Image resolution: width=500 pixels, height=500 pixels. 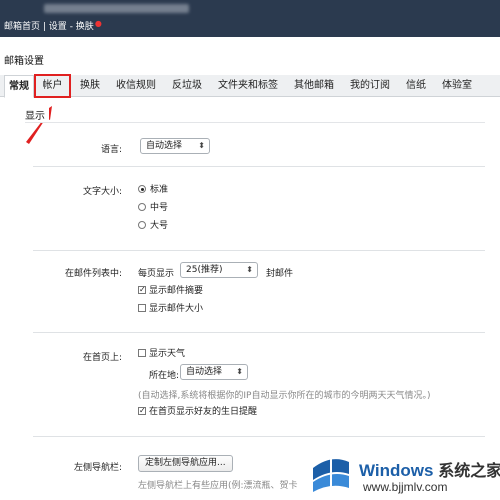 What do you see at coordinates (164, 146) in the screenshot?
I see `language-select-value: 自动选择` at bounding box center [164, 146].